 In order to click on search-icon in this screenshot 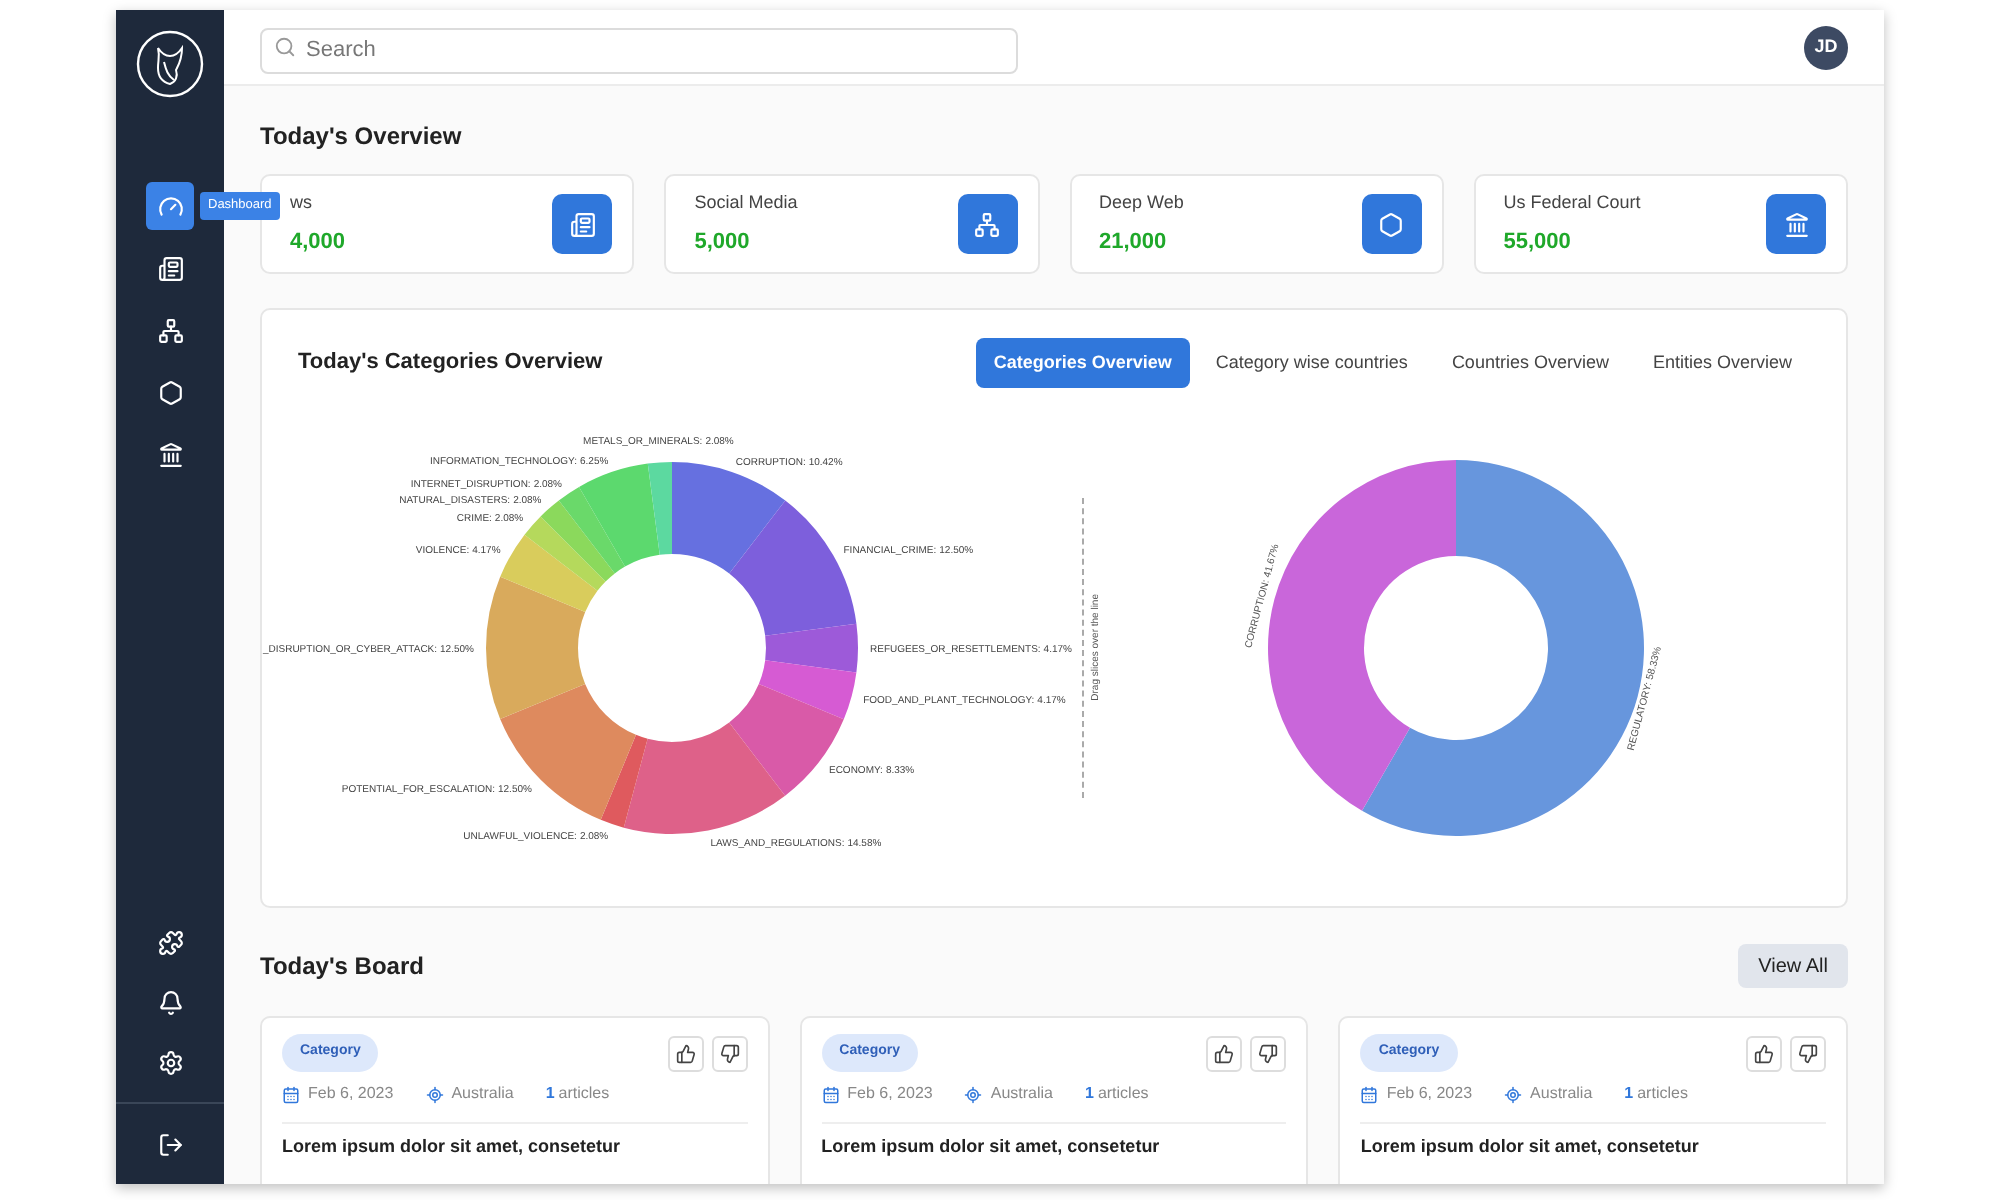, I will do `click(285, 47)`.